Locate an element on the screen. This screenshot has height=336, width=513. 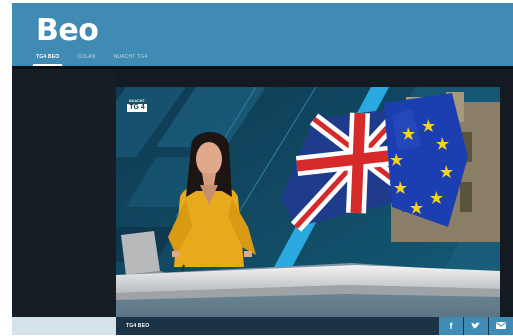
player-controls is located at coordinates (477, 304).